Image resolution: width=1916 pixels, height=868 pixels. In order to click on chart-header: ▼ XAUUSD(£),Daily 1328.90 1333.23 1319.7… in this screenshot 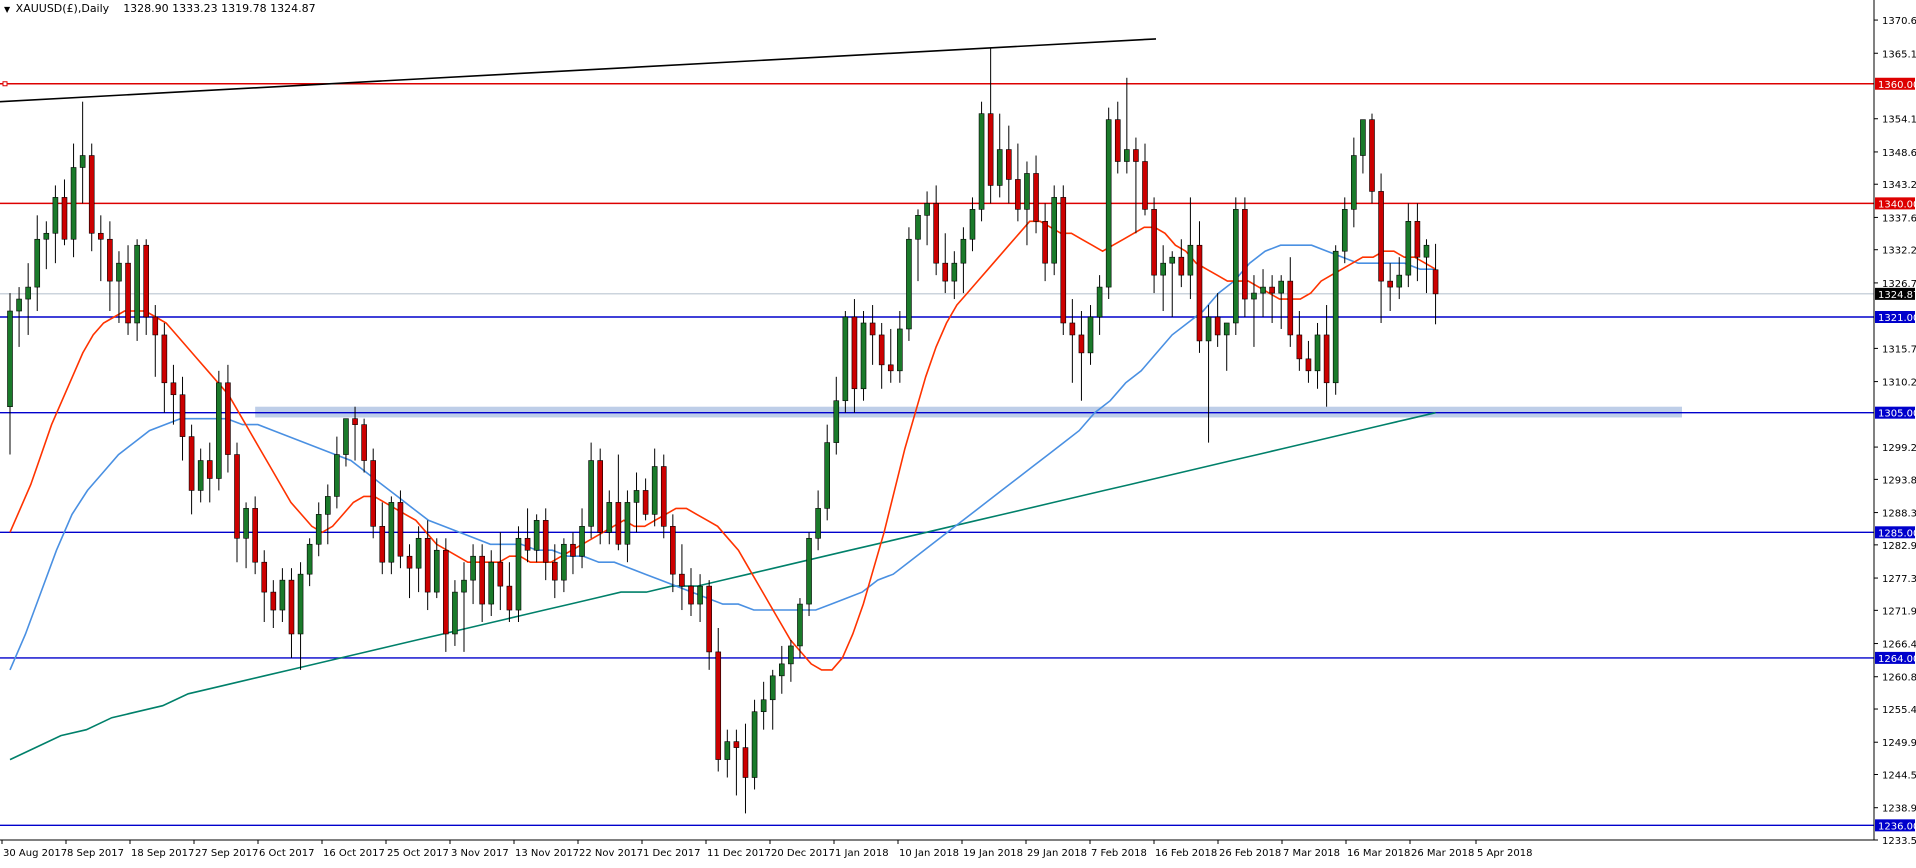, I will do `click(160, 8)`.